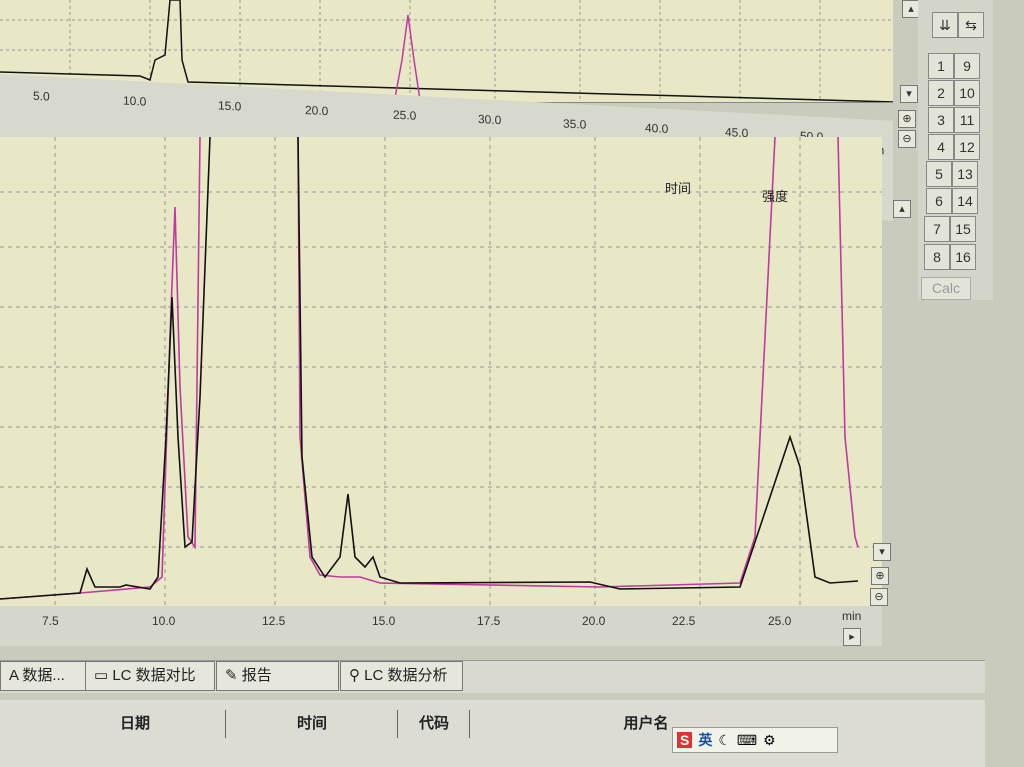  Describe the element at coordinates (492, 676) in the screenshot. I see `tab-bar: A 数据... ▭ LC 数据对比 ✎ 报告 ⚲ LC 数据分析` at that location.